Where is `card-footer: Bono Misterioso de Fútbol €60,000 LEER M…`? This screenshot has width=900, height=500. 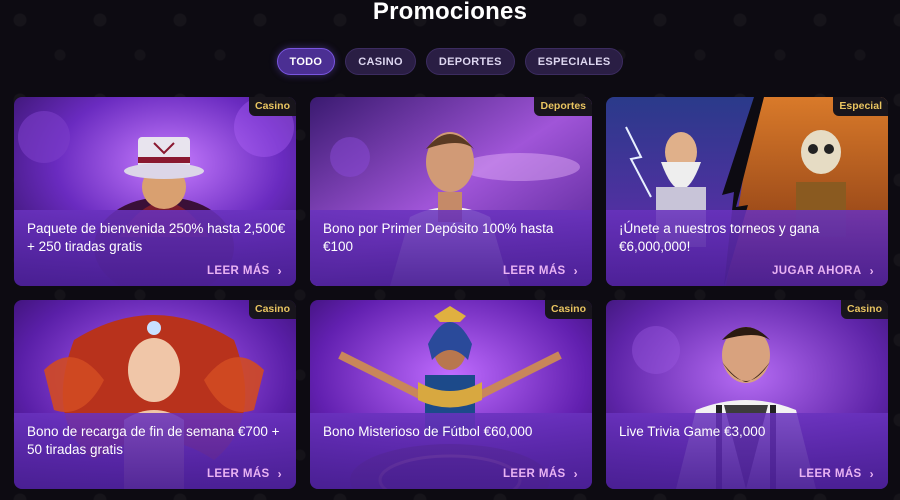 card-footer: Bono Misterioso de Fútbol €60,000 LEER M… is located at coordinates (451, 451).